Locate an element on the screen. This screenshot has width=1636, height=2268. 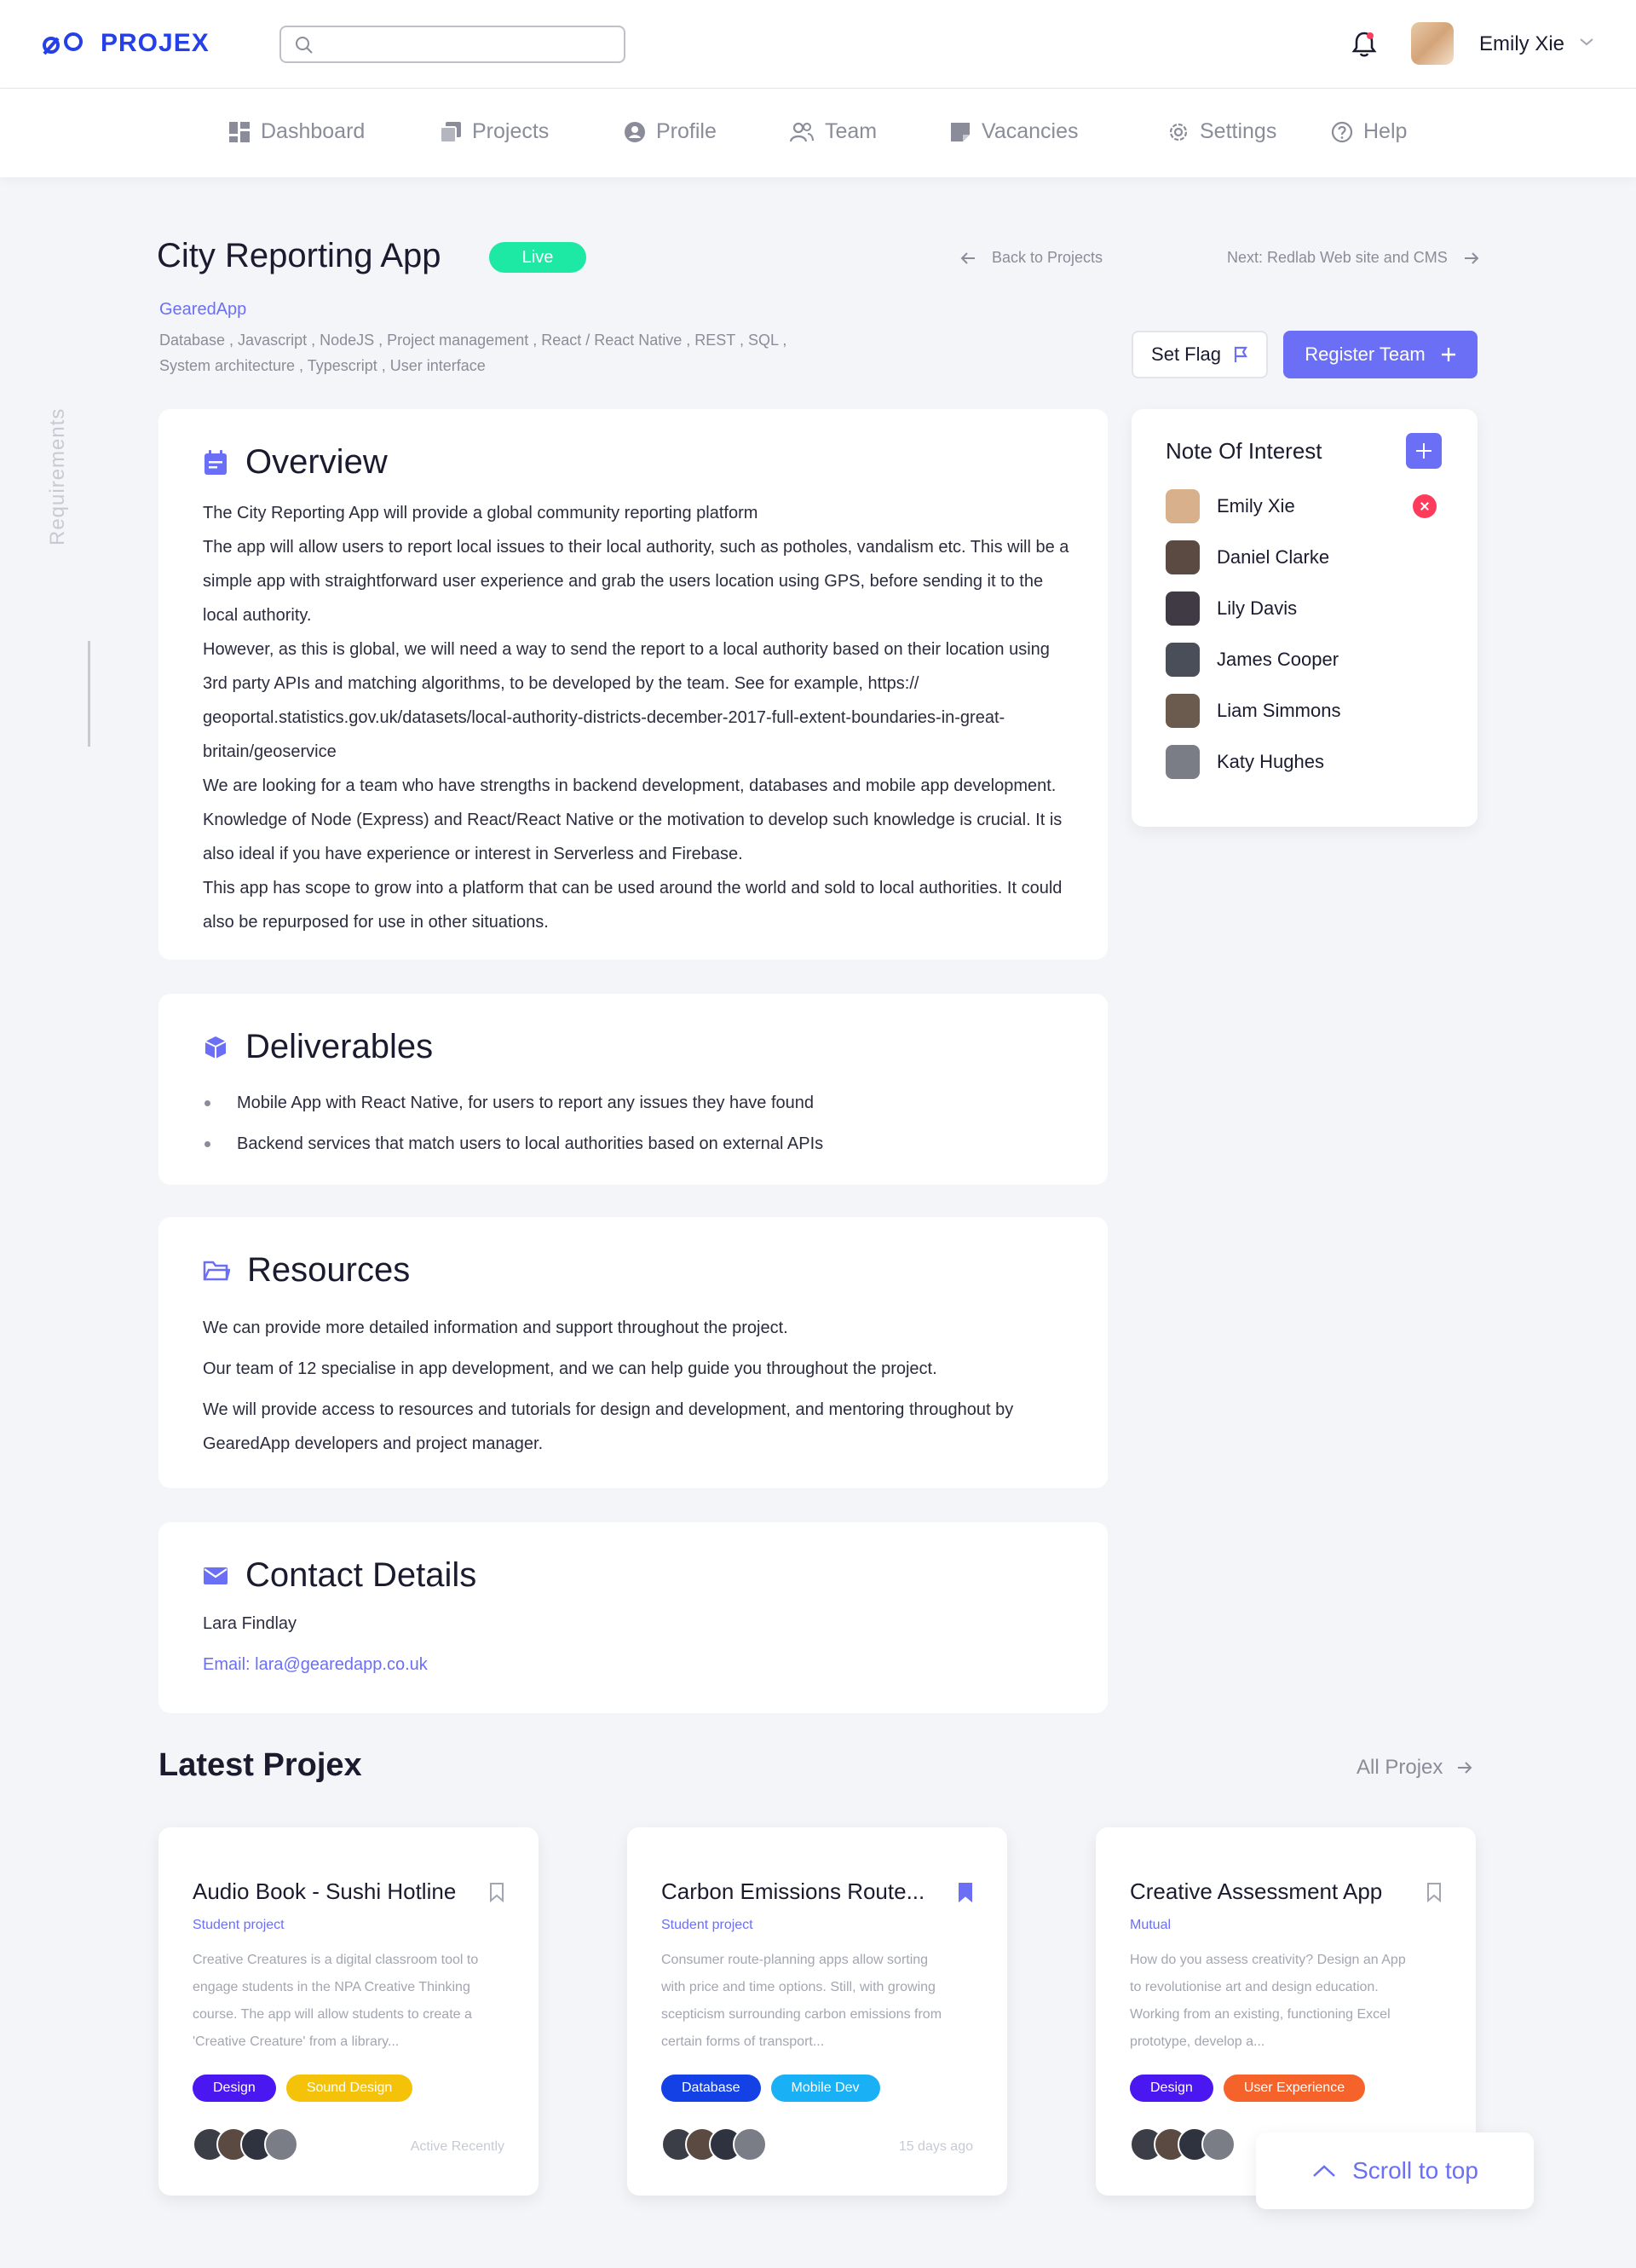
tag-pill: User Experience is located at coordinates (1295, 2088).